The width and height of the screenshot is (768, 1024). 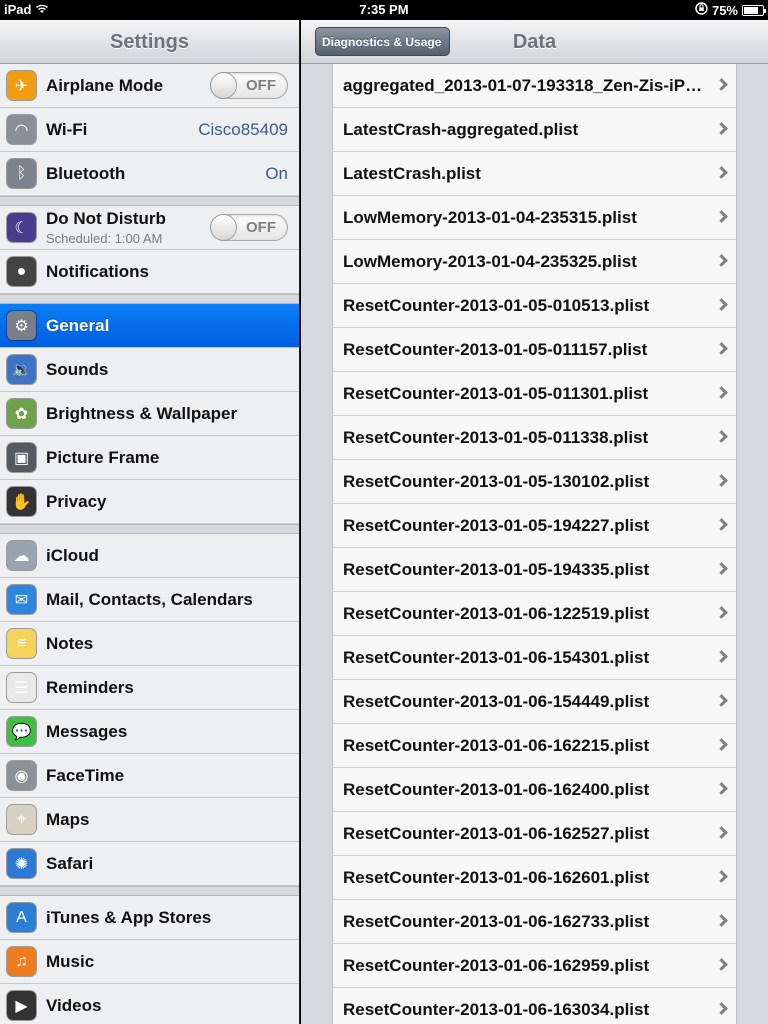 I want to click on sidebar-item-value: On, so click(x=276, y=173).